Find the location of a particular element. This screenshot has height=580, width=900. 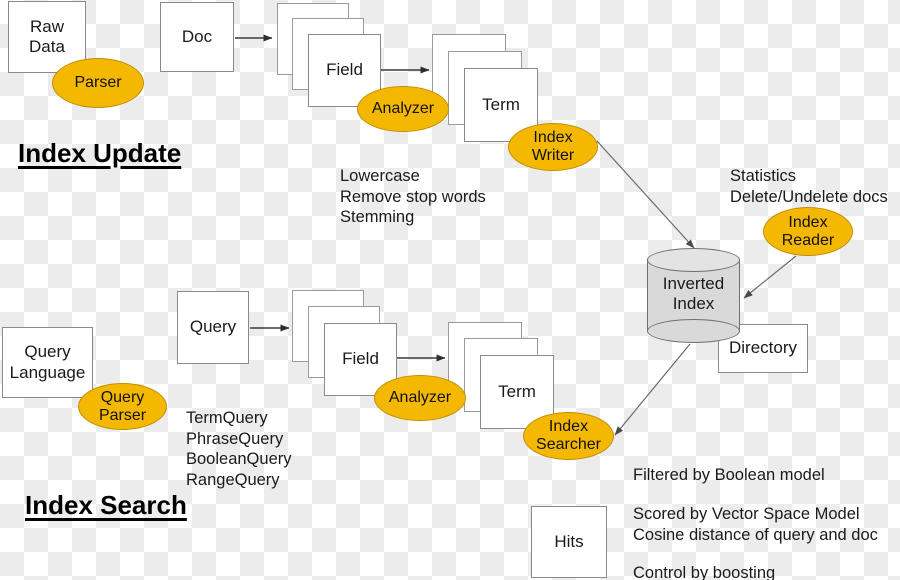

box-query-label: Query is located at coordinates (213, 327).